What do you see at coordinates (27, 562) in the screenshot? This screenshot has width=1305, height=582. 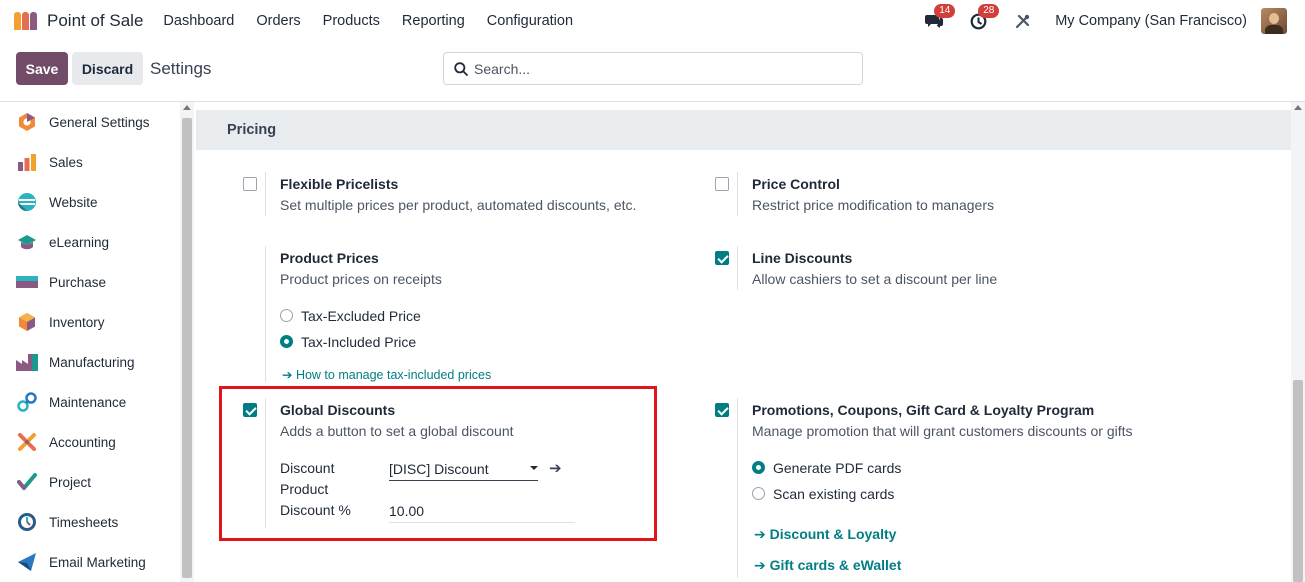 I see `email-marketing-icon` at bounding box center [27, 562].